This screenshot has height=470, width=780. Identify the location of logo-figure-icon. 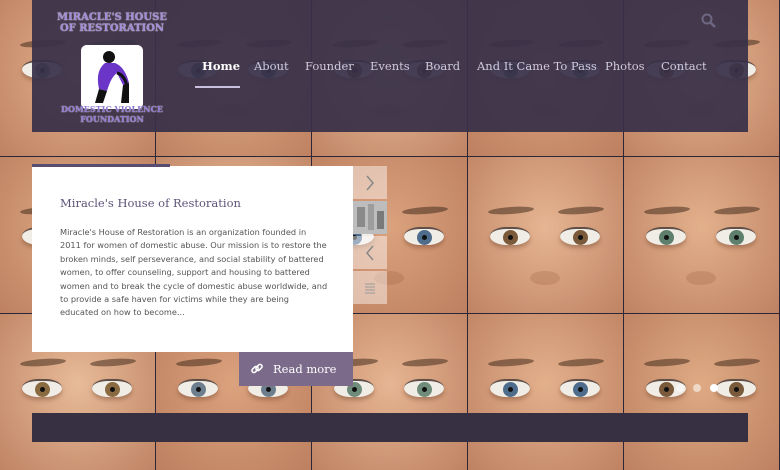
(112, 77).